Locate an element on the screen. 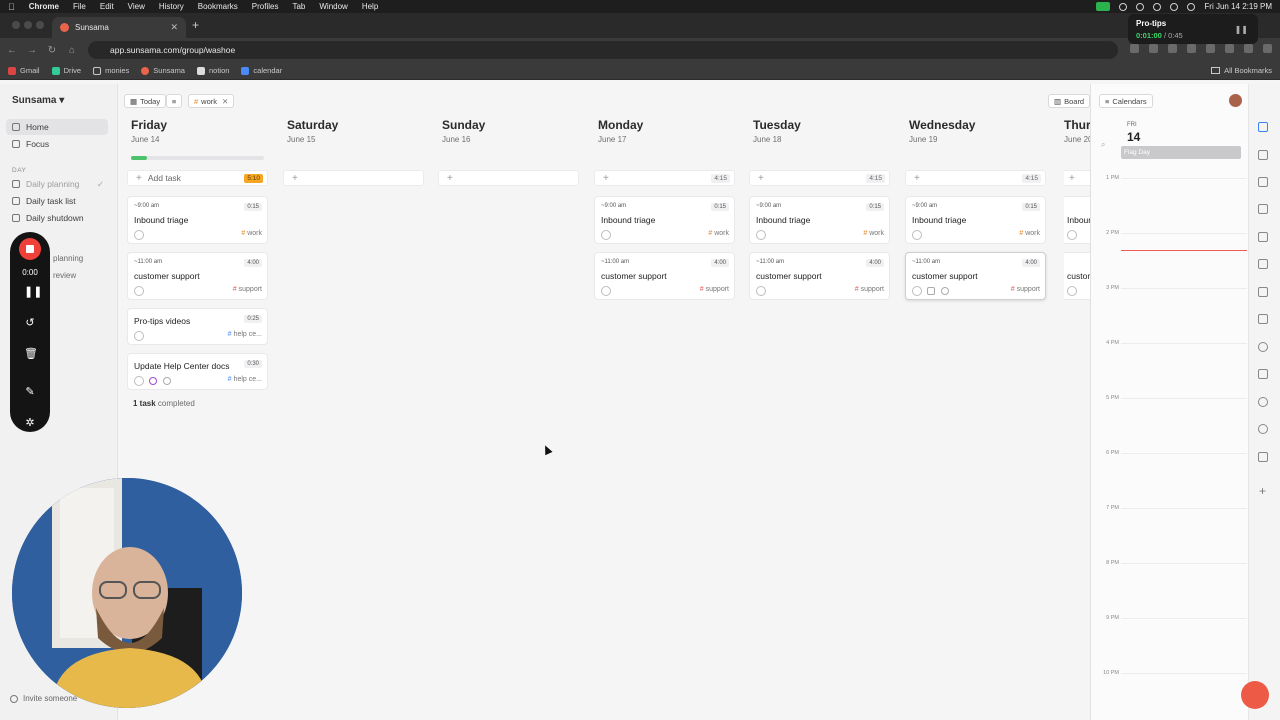  window-close-button is located at coordinates (16, 25).